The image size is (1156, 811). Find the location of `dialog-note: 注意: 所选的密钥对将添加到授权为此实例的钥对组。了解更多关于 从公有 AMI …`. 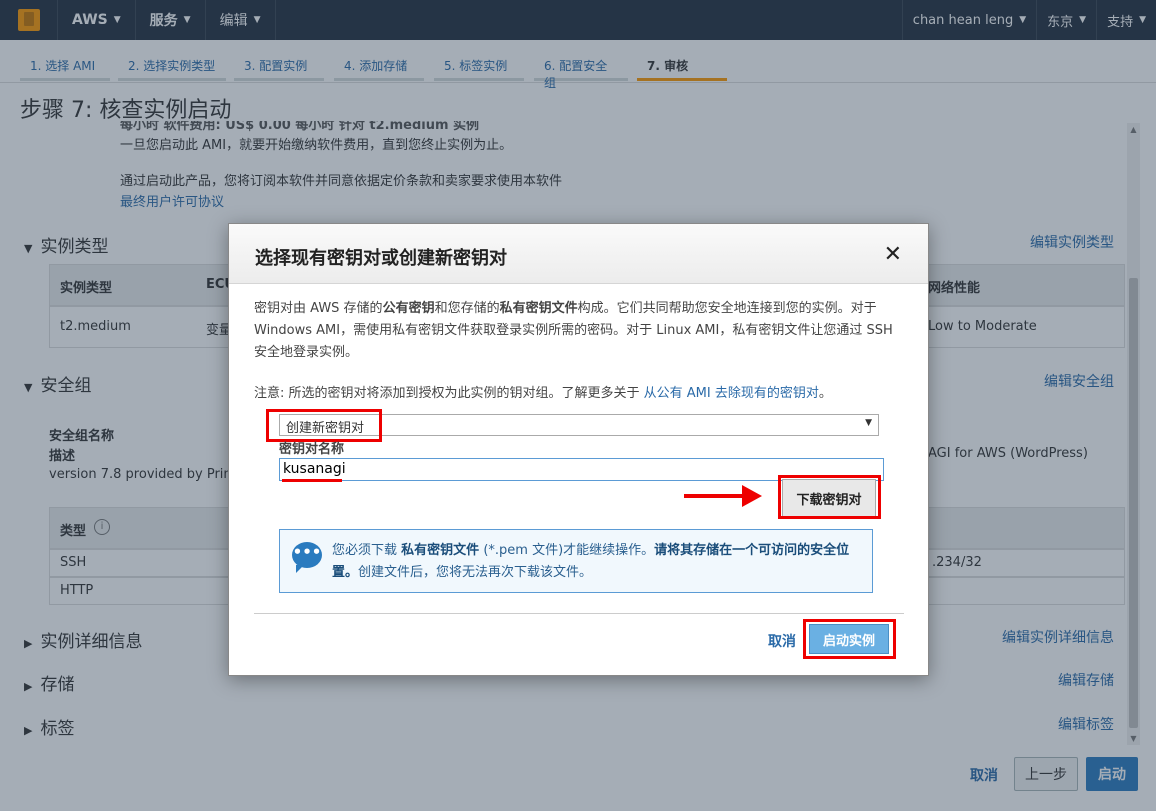

dialog-note: 注意: 所选的密钥对将添加到授权为此实例的钥对组。了解更多关于 从公有 AMI … is located at coordinates (543, 391).